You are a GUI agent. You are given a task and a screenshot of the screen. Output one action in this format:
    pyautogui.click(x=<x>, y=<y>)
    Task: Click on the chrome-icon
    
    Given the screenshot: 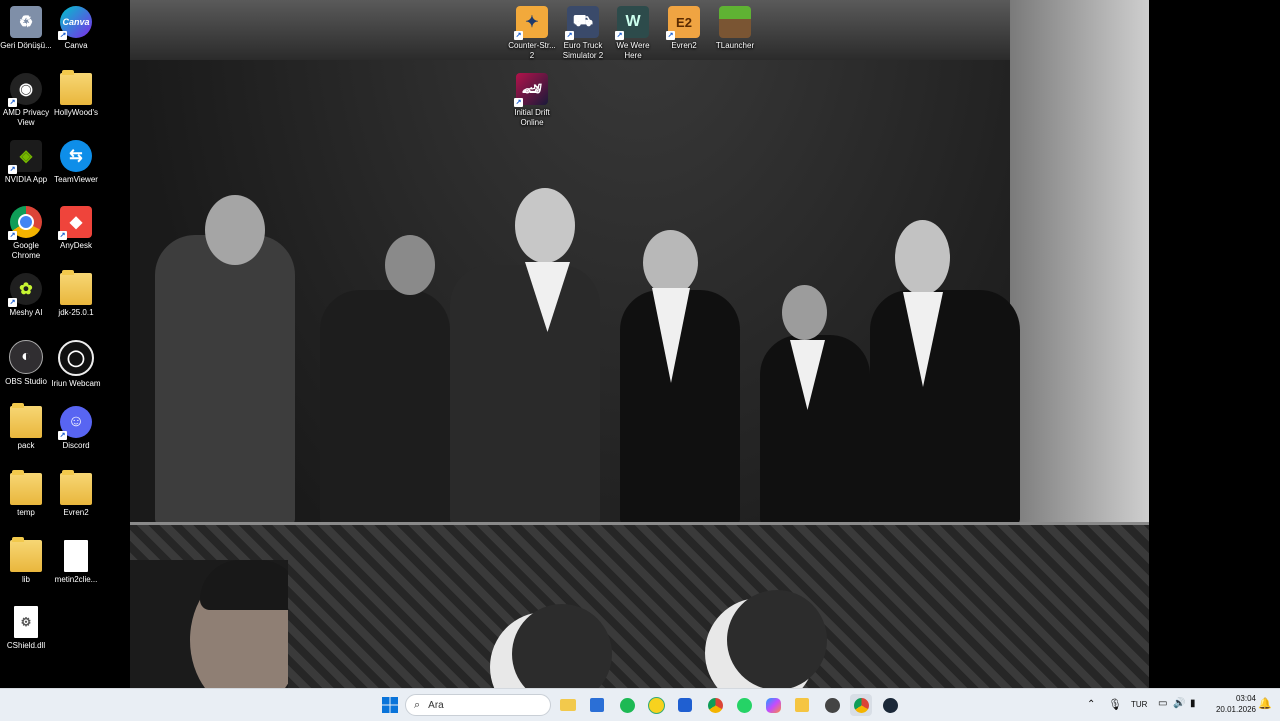 What is the action you would take?
    pyautogui.click(x=715, y=705)
    